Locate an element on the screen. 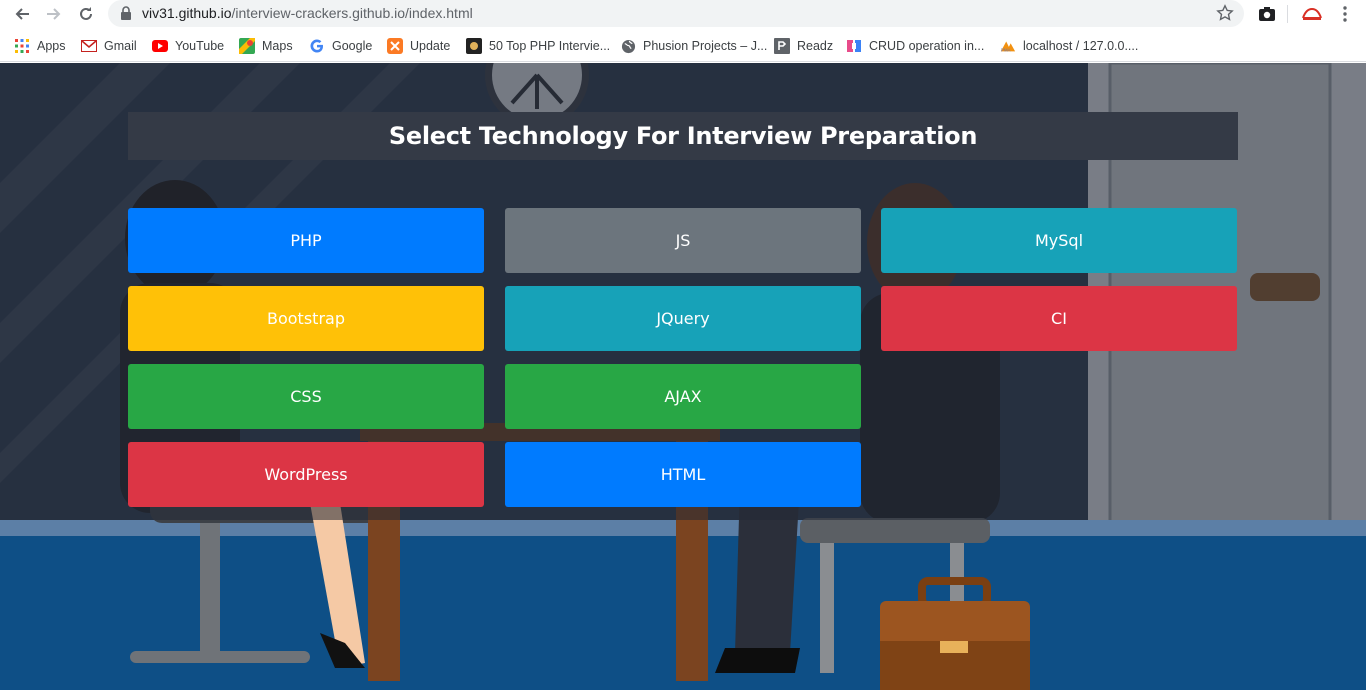  lock-icon is located at coordinates (126, 13).